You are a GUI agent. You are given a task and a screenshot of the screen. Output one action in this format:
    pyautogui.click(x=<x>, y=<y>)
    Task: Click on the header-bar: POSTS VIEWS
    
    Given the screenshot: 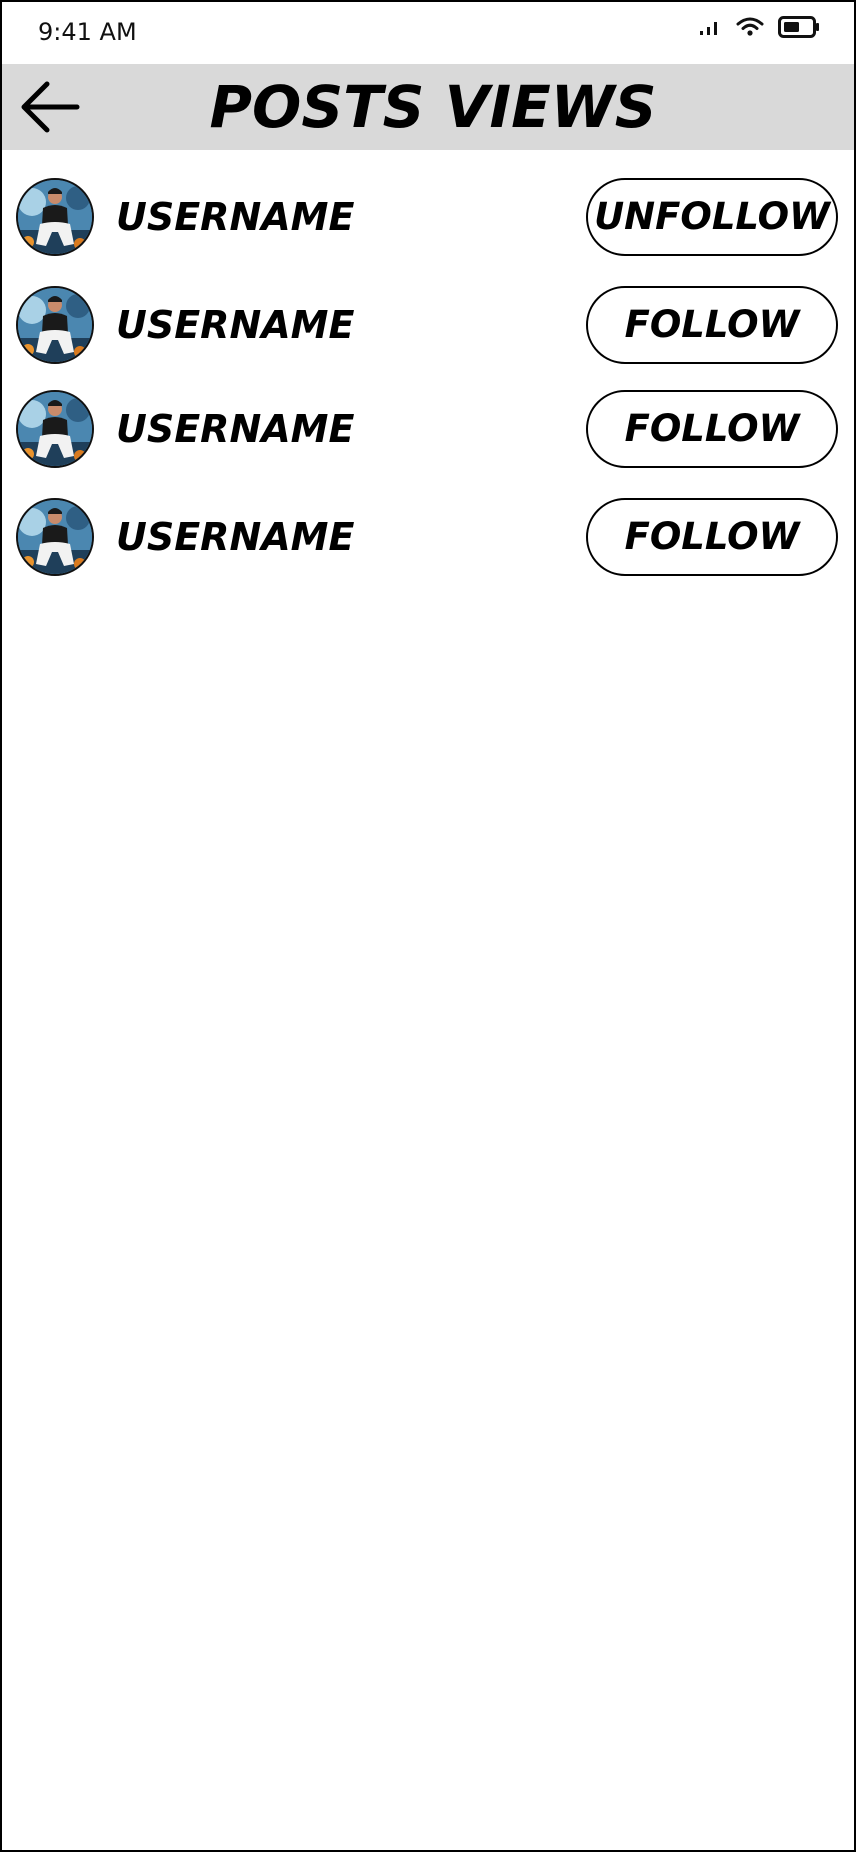 What is the action you would take?
    pyautogui.click(x=428, y=107)
    